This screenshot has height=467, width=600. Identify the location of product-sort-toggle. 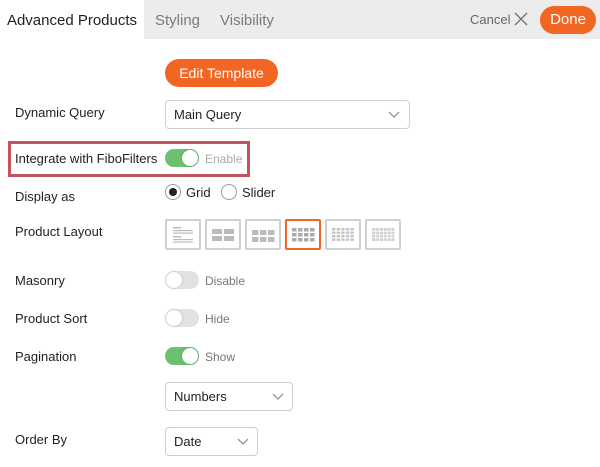
(182, 318).